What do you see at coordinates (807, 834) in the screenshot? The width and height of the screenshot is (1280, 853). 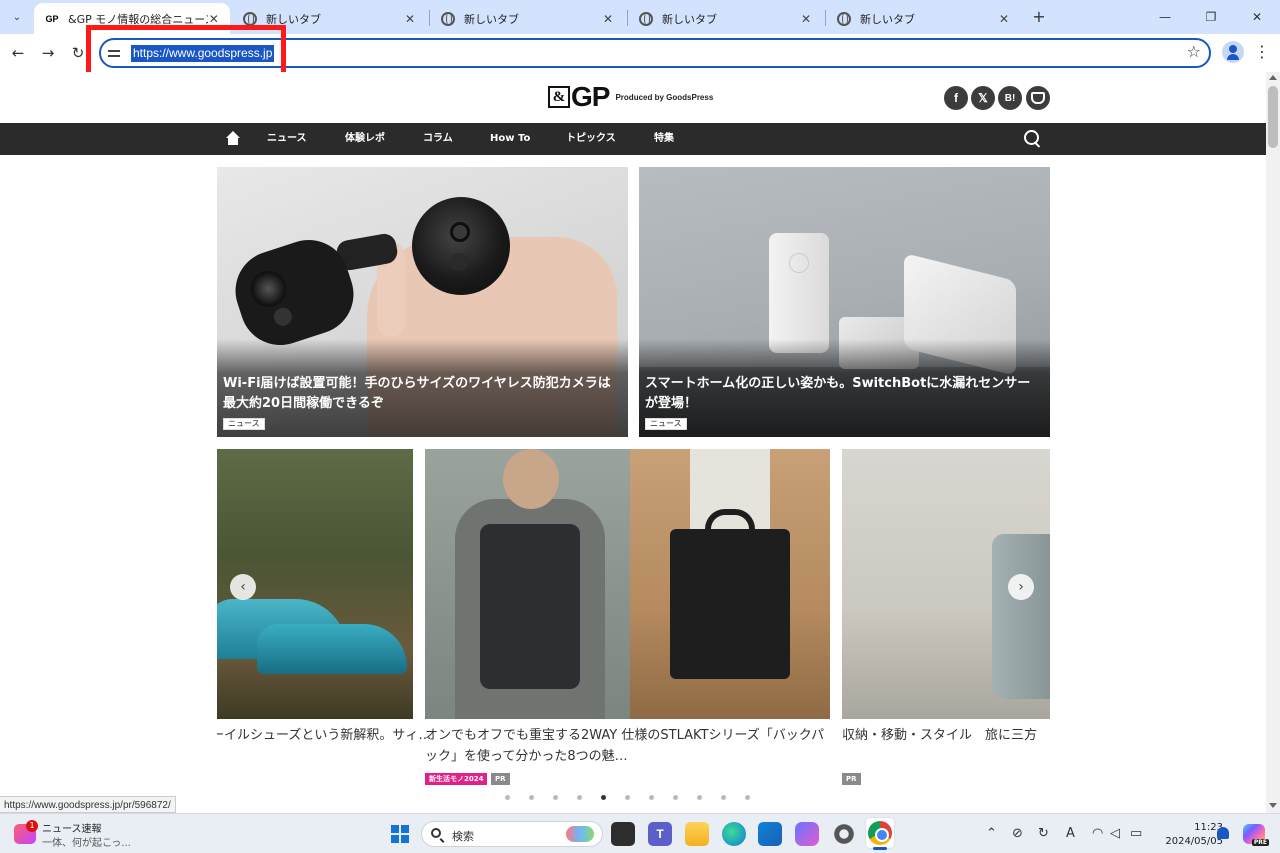 I see `copilot-icon` at bounding box center [807, 834].